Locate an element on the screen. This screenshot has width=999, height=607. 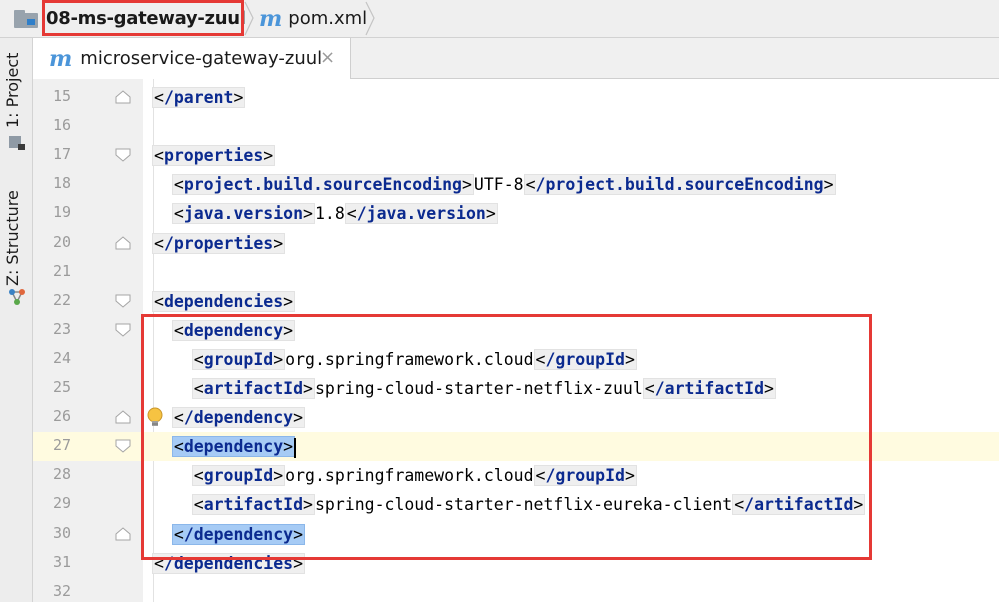
line-number: 23 is located at coordinates (61, 328).